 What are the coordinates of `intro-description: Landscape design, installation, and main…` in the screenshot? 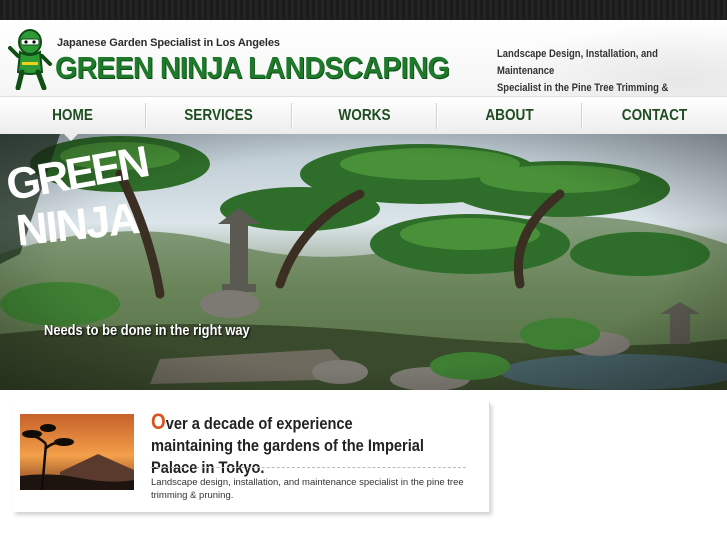 It's located at (307, 489).